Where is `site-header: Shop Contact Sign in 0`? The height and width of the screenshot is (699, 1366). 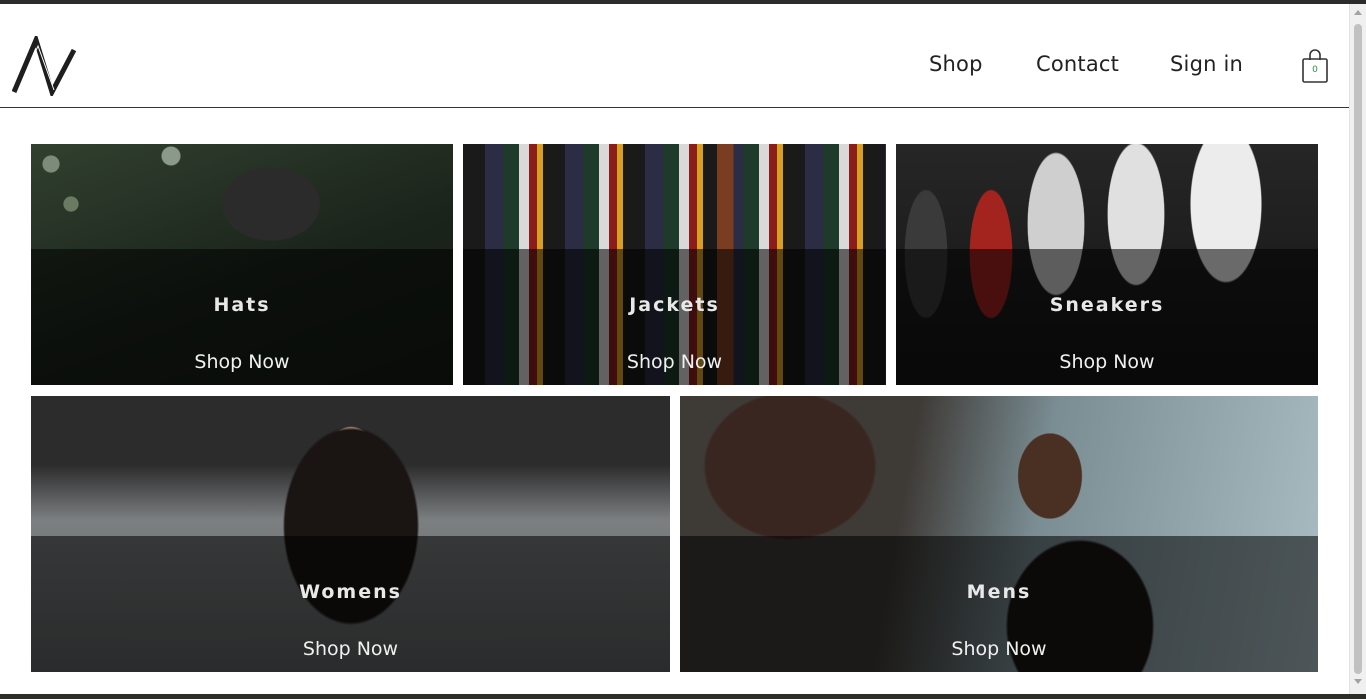 site-header: Shop Contact Sign in 0 is located at coordinates (674, 56).